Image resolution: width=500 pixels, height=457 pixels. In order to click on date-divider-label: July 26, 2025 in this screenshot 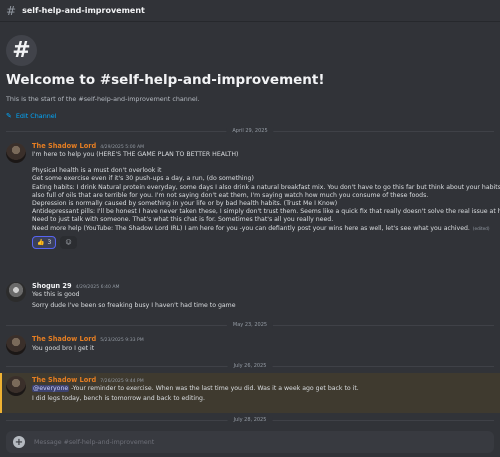, I will do `click(250, 366)`.